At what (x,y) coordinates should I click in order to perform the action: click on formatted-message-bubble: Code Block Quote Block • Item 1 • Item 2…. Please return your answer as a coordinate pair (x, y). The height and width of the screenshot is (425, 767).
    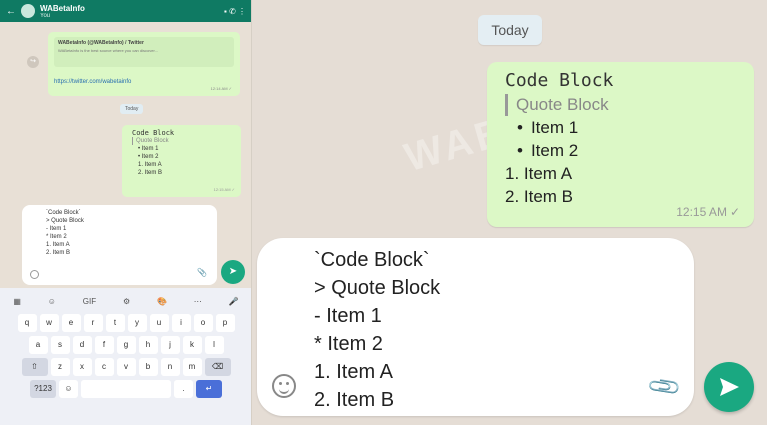
    Looking at the image, I should click on (181, 161).